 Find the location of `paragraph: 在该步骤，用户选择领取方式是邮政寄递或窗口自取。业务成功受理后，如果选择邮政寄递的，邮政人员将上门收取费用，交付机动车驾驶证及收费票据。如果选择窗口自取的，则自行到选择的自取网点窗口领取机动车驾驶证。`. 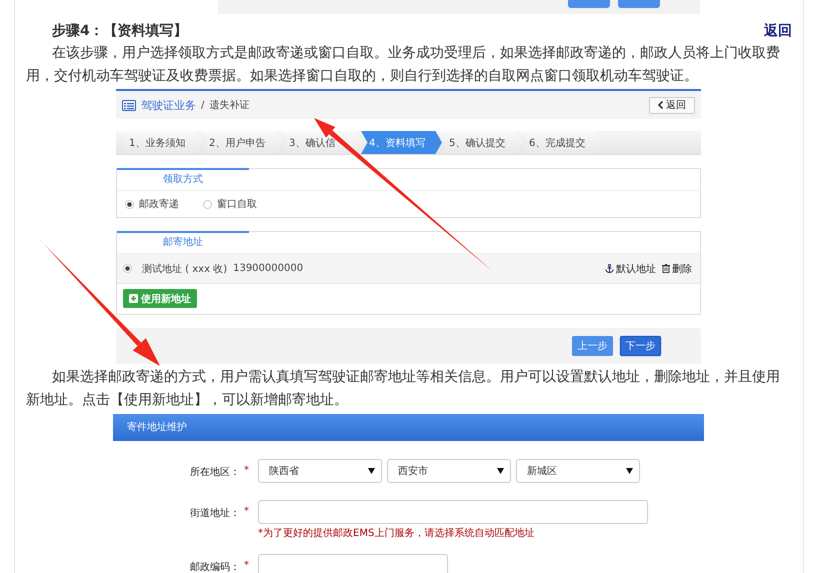

paragraph: 在该步骤，用户选择领取方式是邮政寄递或窗口自取。业务成功受理后，如果选择邮政寄递的，邮政人员将上门收取费用，交付机动车驾驶证及收费票据。如果选择窗口自取的，则自行到选择的自取网点窗口领取机动车驾驶证。 is located at coordinates (403, 65).